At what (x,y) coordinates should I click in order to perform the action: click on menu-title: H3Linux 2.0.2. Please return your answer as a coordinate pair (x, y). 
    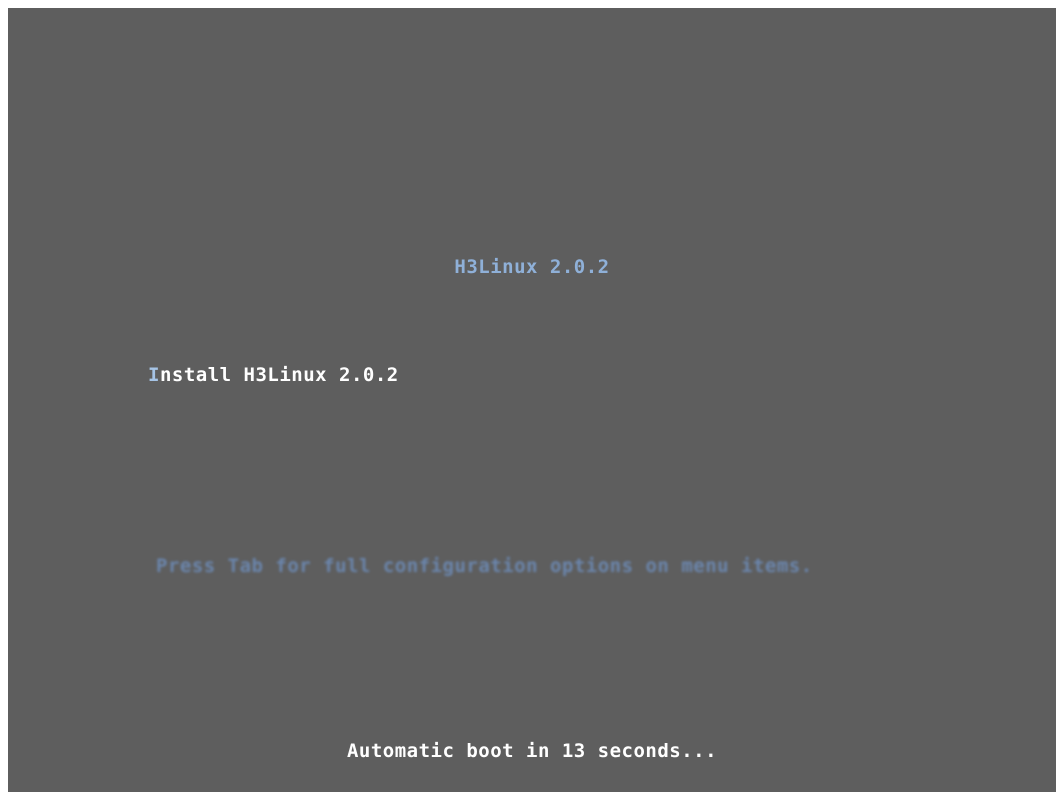
    Looking at the image, I should click on (532, 267).